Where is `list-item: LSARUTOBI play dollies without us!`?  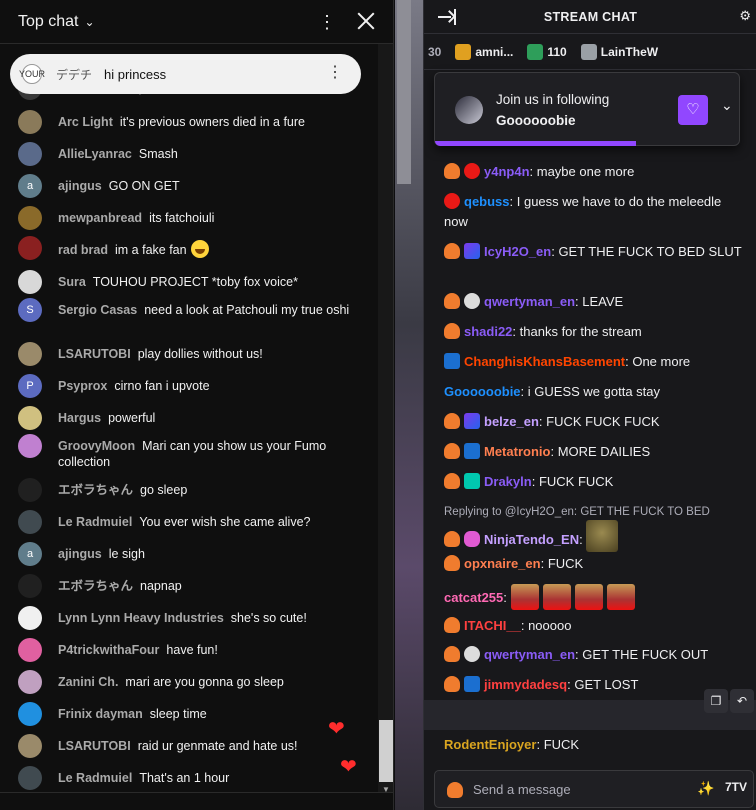
list-item: LSARUTOBI play dollies without us! is located at coordinates (193, 354).